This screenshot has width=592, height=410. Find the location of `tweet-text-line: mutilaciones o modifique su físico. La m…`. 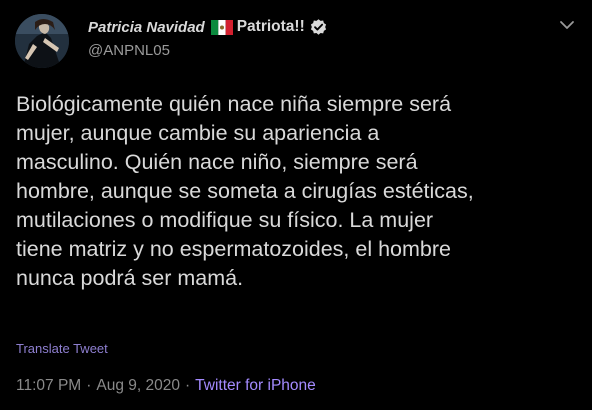

tweet-text-line: mutilaciones o modifique su físico. La m… is located at coordinates (225, 220).